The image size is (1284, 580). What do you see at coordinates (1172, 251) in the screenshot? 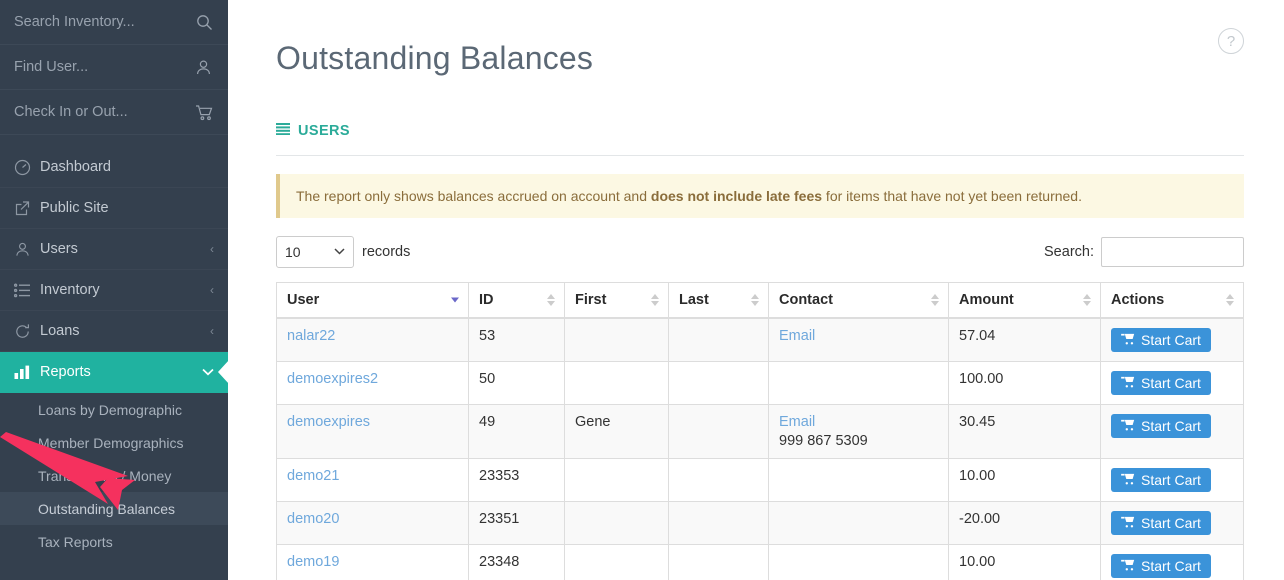
I see `table-search-input` at bounding box center [1172, 251].